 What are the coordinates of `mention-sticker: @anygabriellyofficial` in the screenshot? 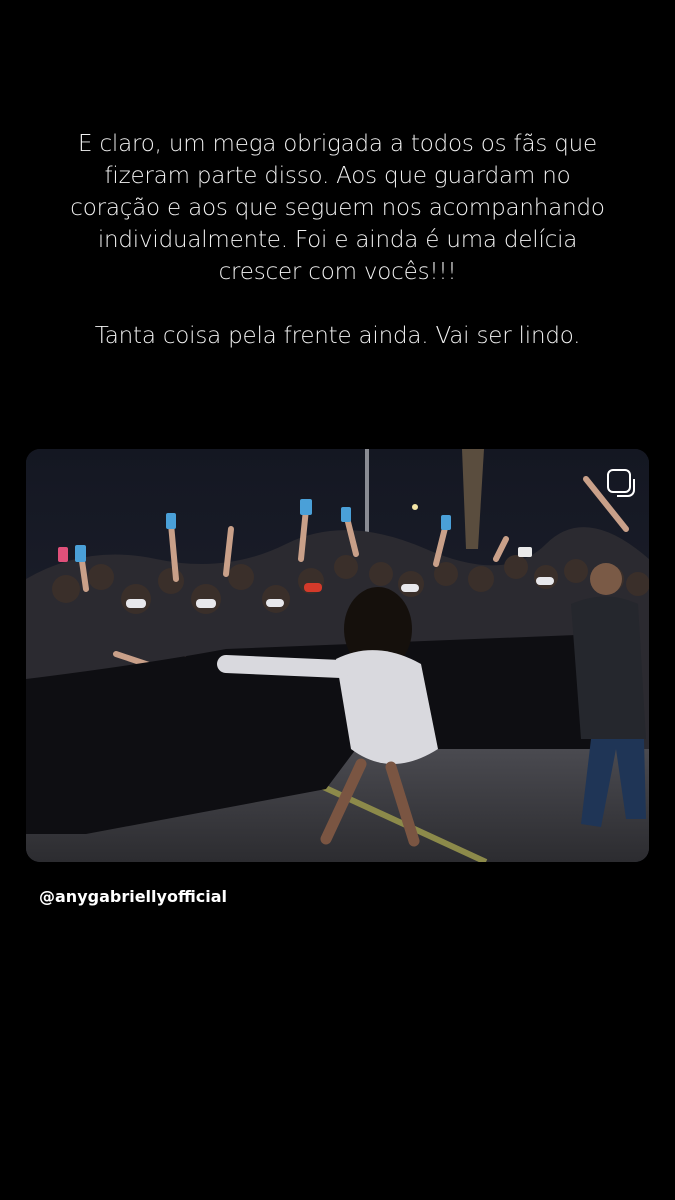 It's located at (133, 896).